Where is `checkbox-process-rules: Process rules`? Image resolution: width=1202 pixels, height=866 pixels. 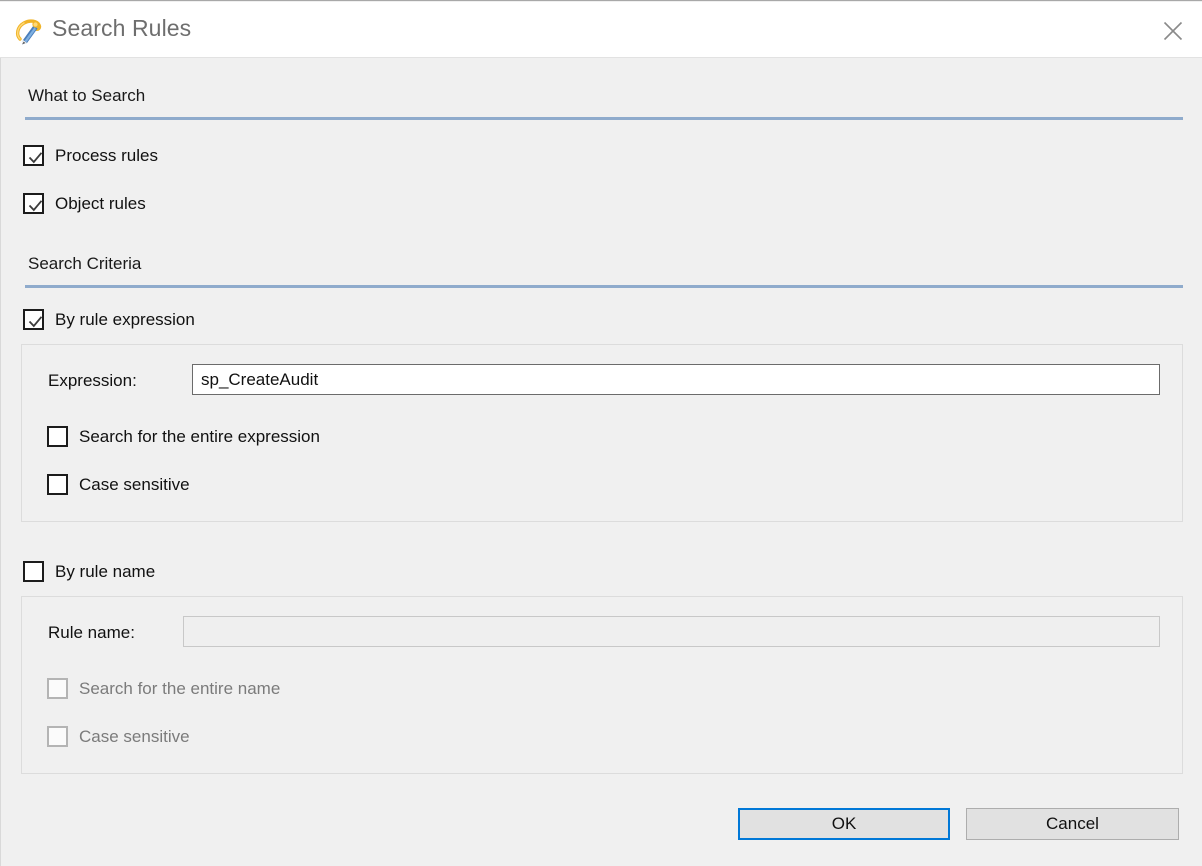
checkbox-process-rules: Process rules is located at coordinates (90, 155).